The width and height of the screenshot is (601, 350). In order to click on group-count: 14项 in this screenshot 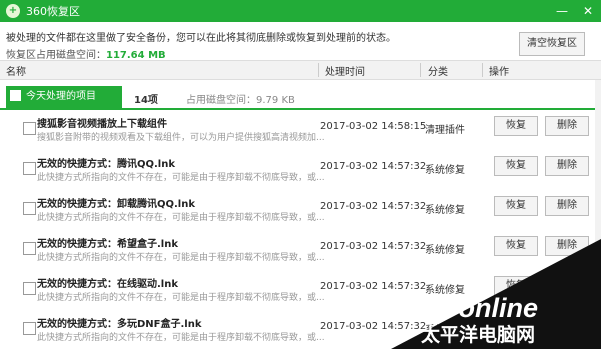, I will do `click(146, 100)`.